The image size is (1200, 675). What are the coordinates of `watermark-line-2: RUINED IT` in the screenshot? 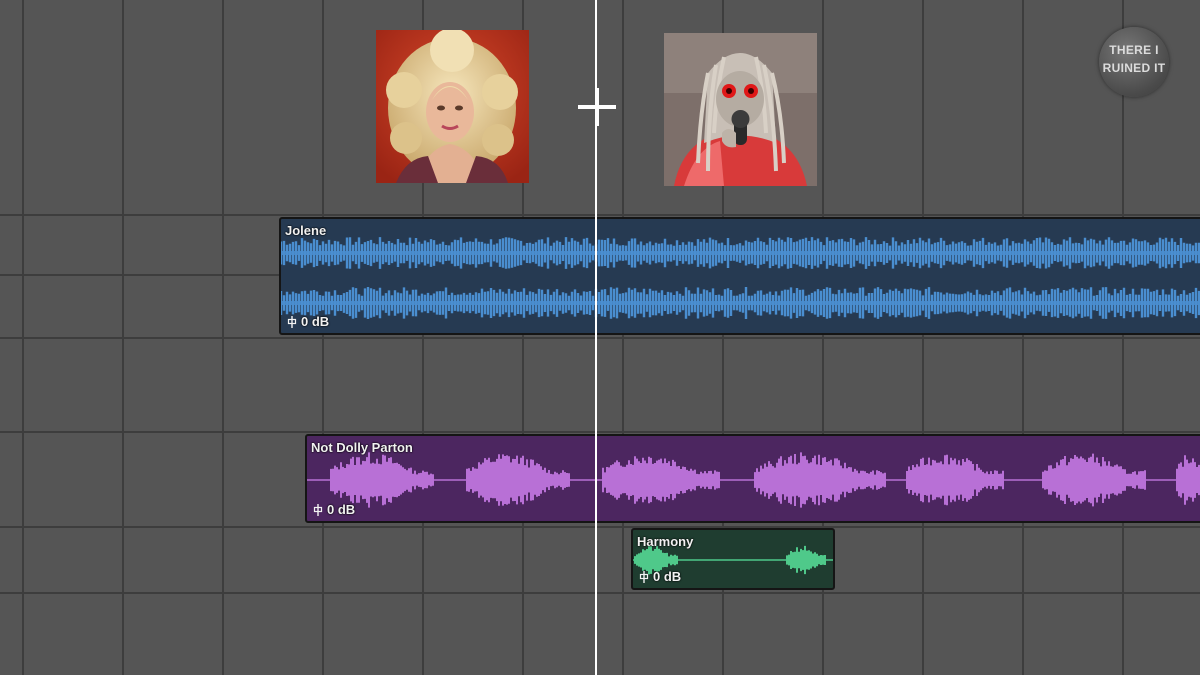 It's located at (1134, 68).